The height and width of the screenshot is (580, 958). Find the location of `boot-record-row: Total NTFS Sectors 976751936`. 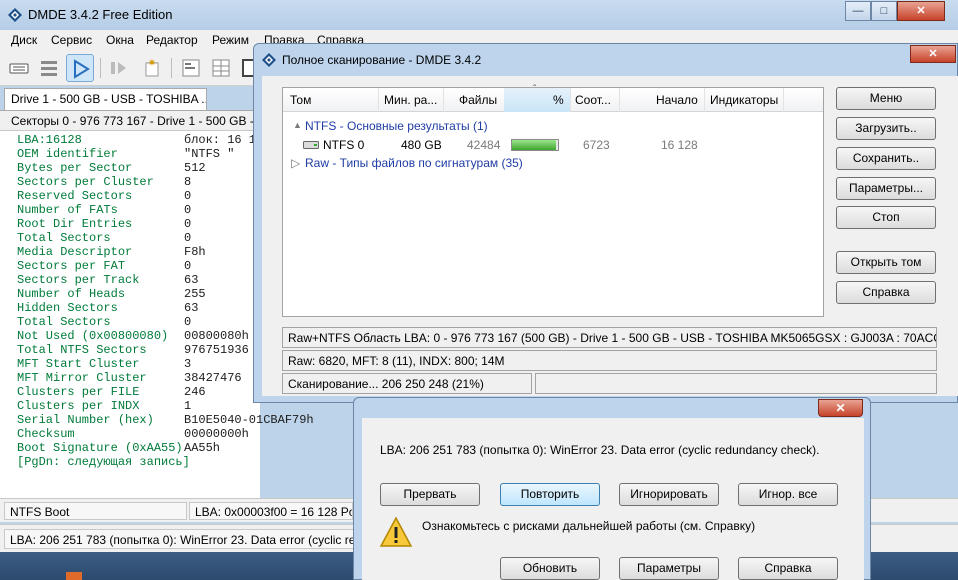

boot-record-row: Total NTFS Sectors 976751936 is located at coordinates (147, 350).